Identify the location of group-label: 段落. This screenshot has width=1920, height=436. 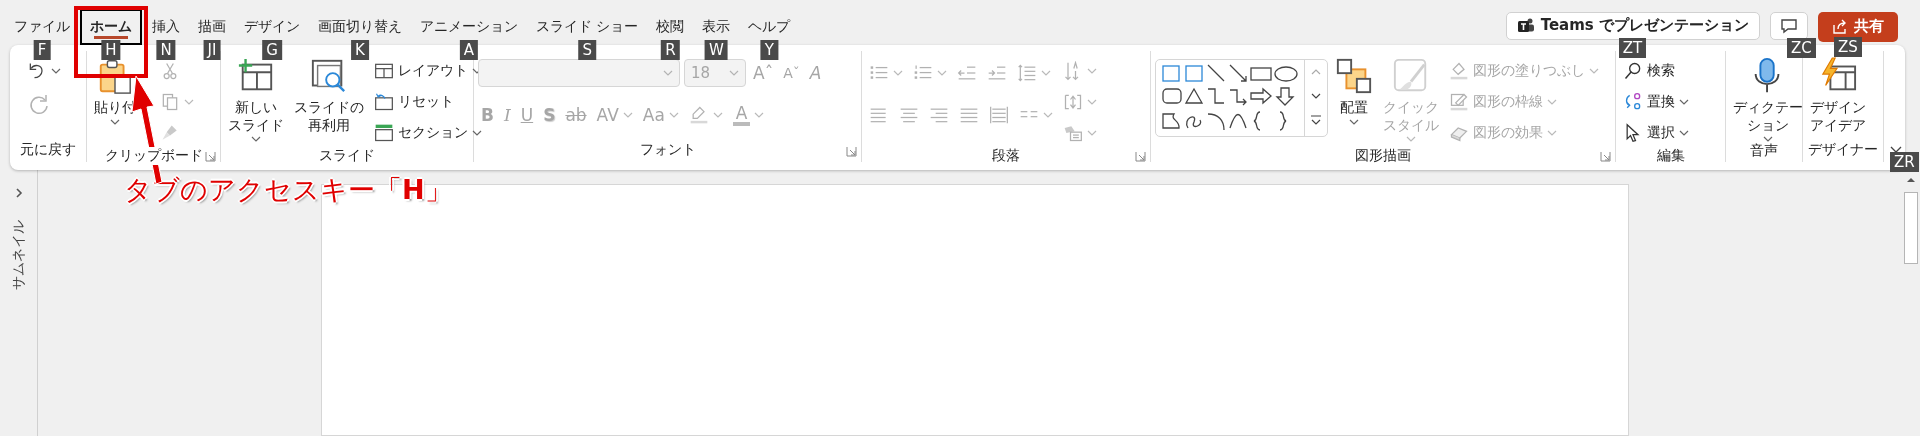
(1006, 156).